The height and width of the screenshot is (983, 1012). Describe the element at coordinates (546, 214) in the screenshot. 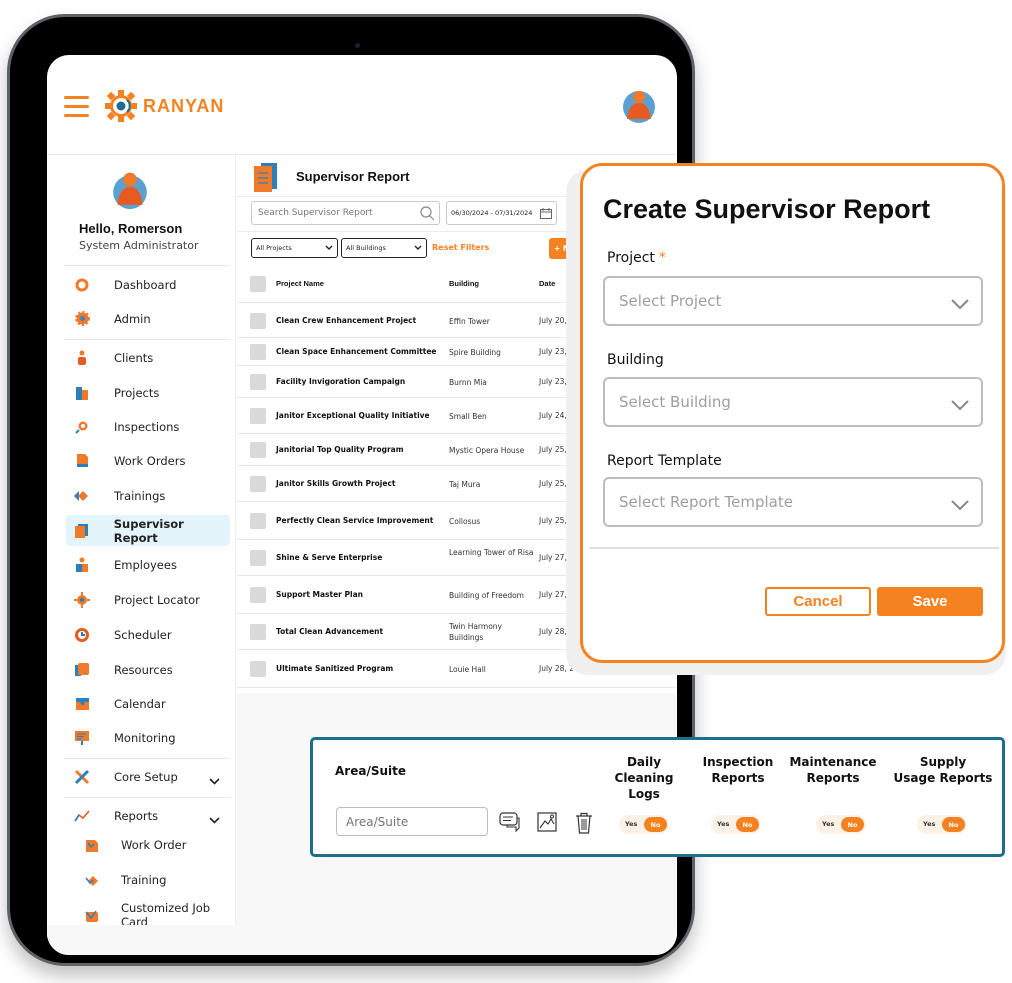

I see `calendar-icon` at that location.